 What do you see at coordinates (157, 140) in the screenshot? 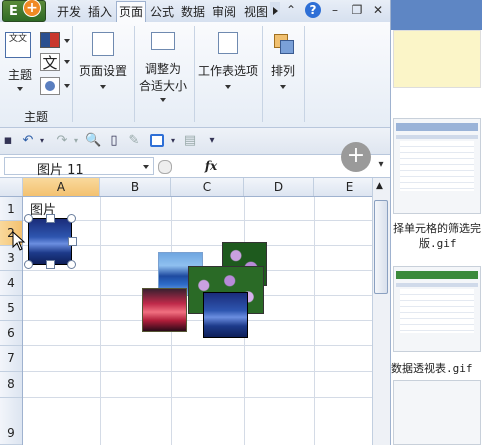
I see `border-icon` at bounding box center [157, 140].